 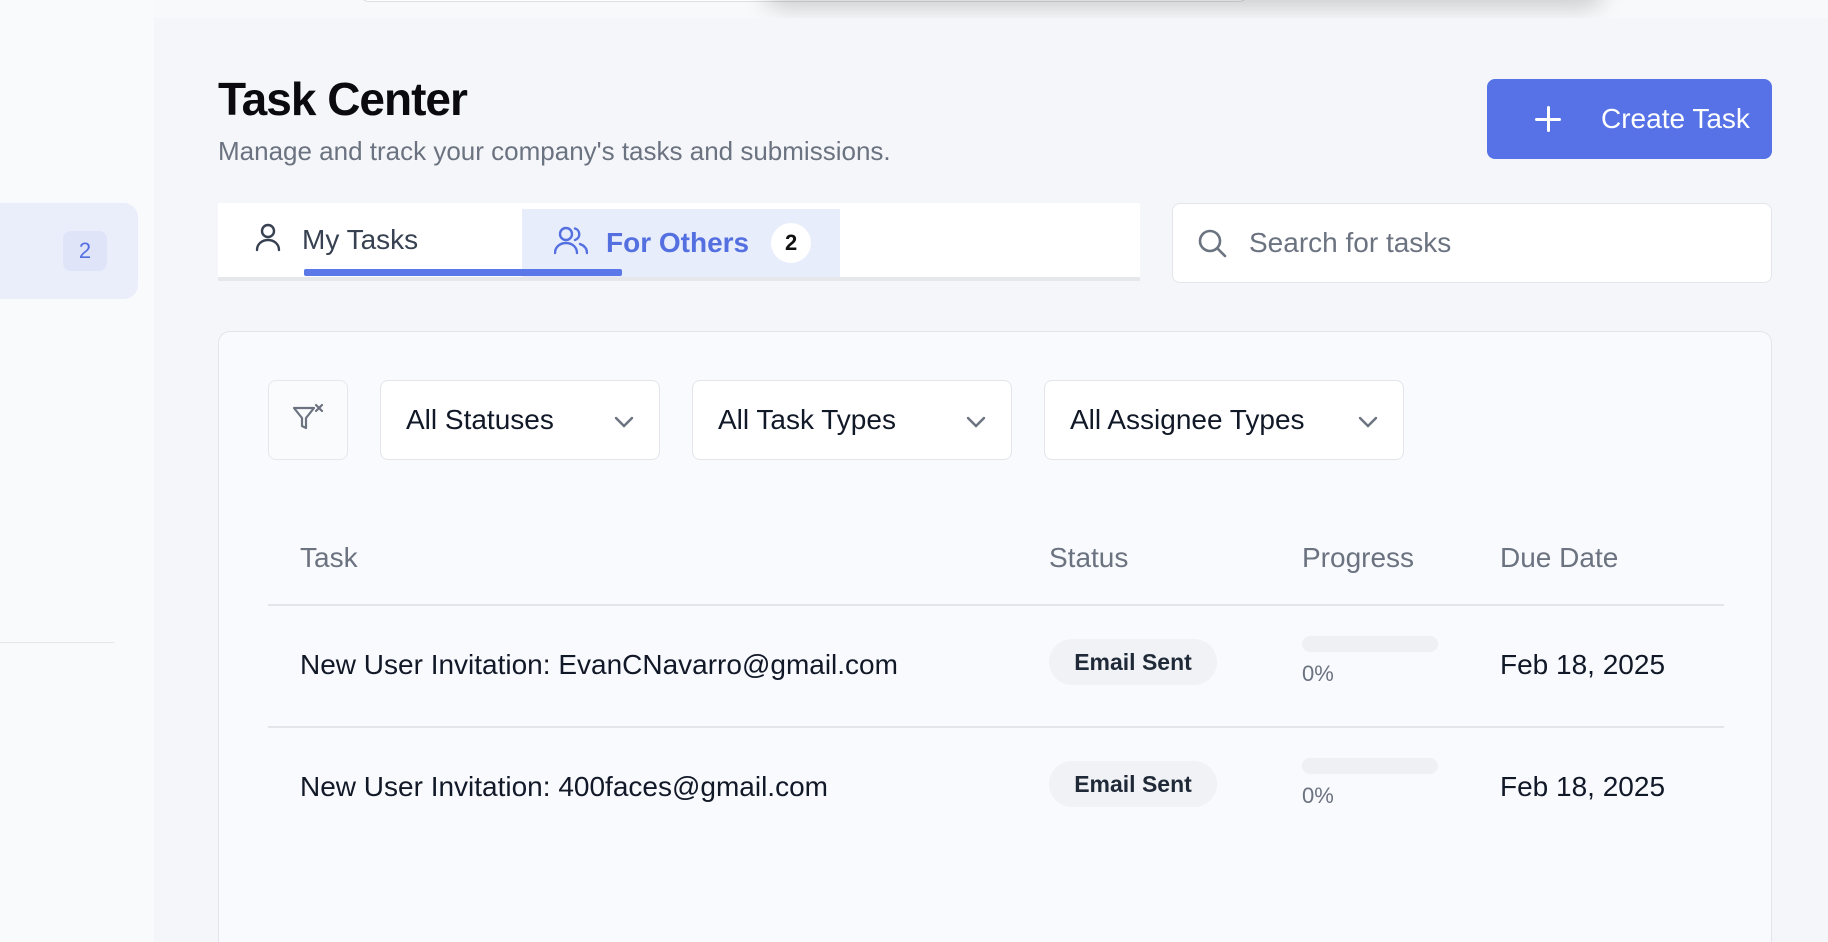 I want to click on column-header-status: Status, so click(x=1088, y=558).